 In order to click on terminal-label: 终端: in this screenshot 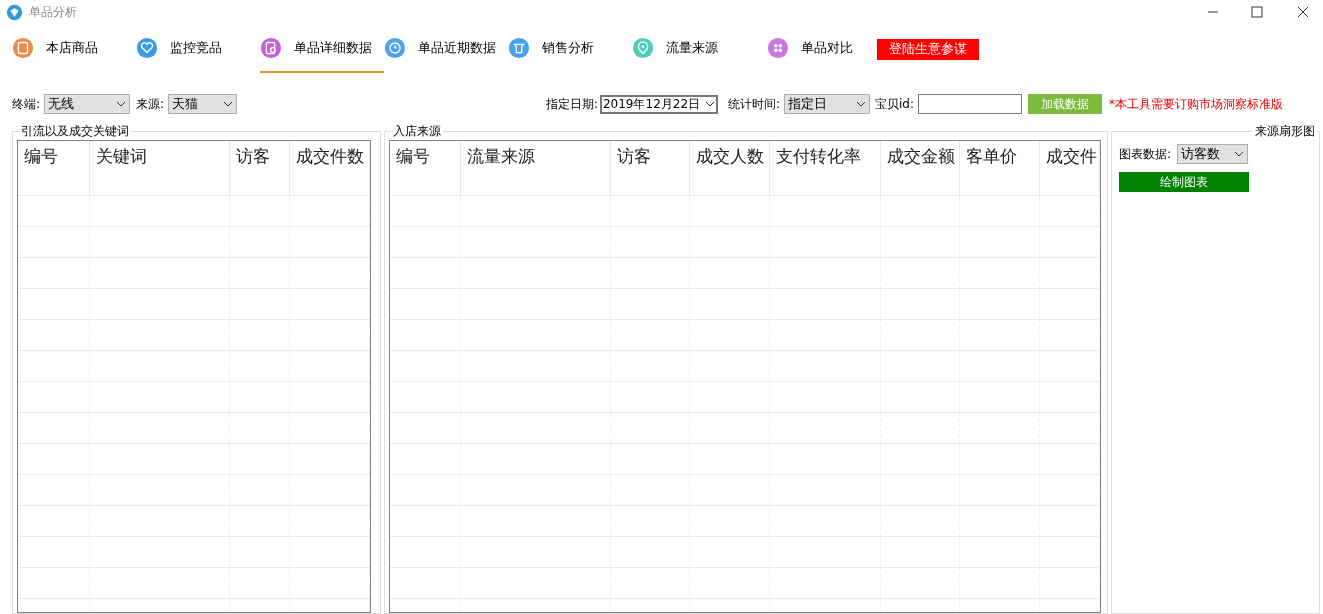, I will do `click(26, 104)`.